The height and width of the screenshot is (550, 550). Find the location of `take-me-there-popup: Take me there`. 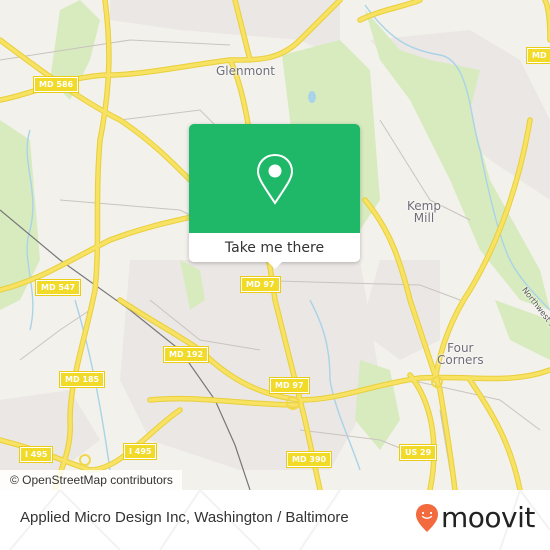

take-me-there-popup: Take me there is located at coordinates (274, 196).